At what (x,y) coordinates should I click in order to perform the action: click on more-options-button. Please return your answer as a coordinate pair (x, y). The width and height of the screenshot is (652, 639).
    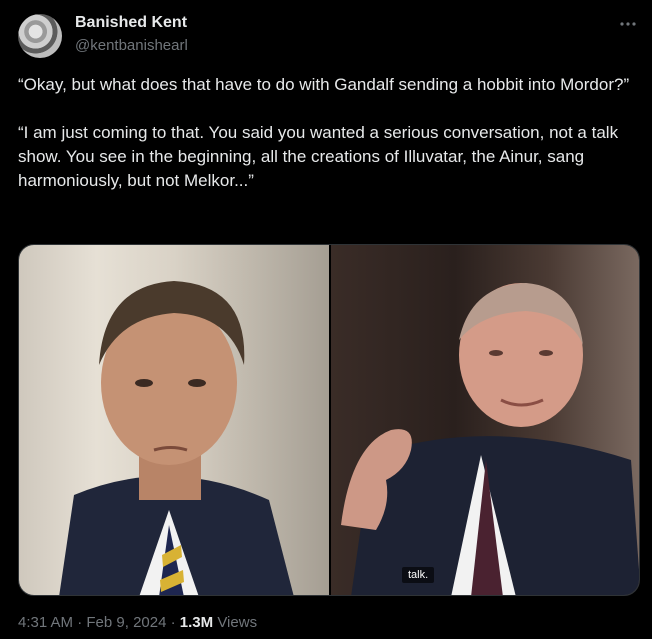
    Looking at the image, I should click on (628, 24).